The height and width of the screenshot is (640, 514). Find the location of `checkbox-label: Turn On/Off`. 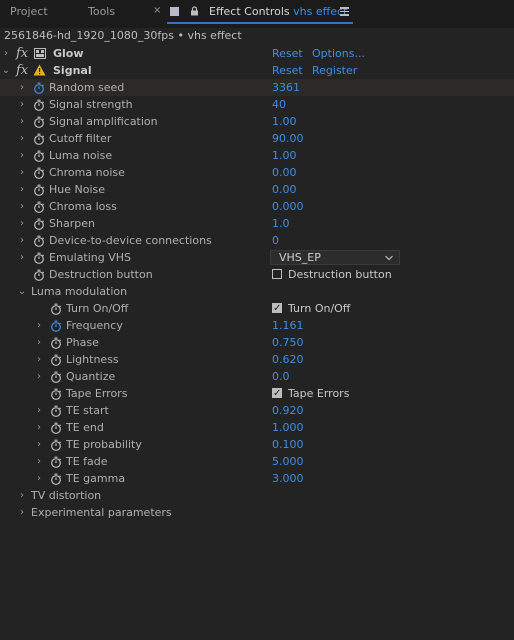

checkbox-label: Turn On/Off is located at coordinates (319, 308).